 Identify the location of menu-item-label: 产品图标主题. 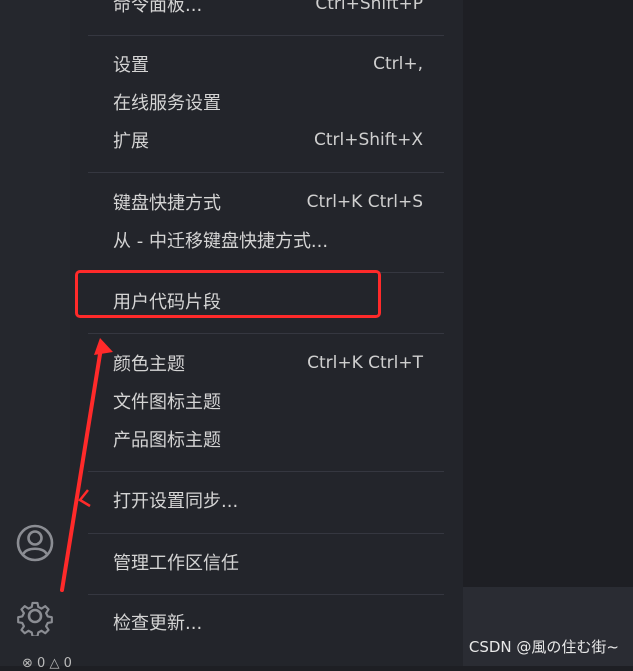
(167, 440).